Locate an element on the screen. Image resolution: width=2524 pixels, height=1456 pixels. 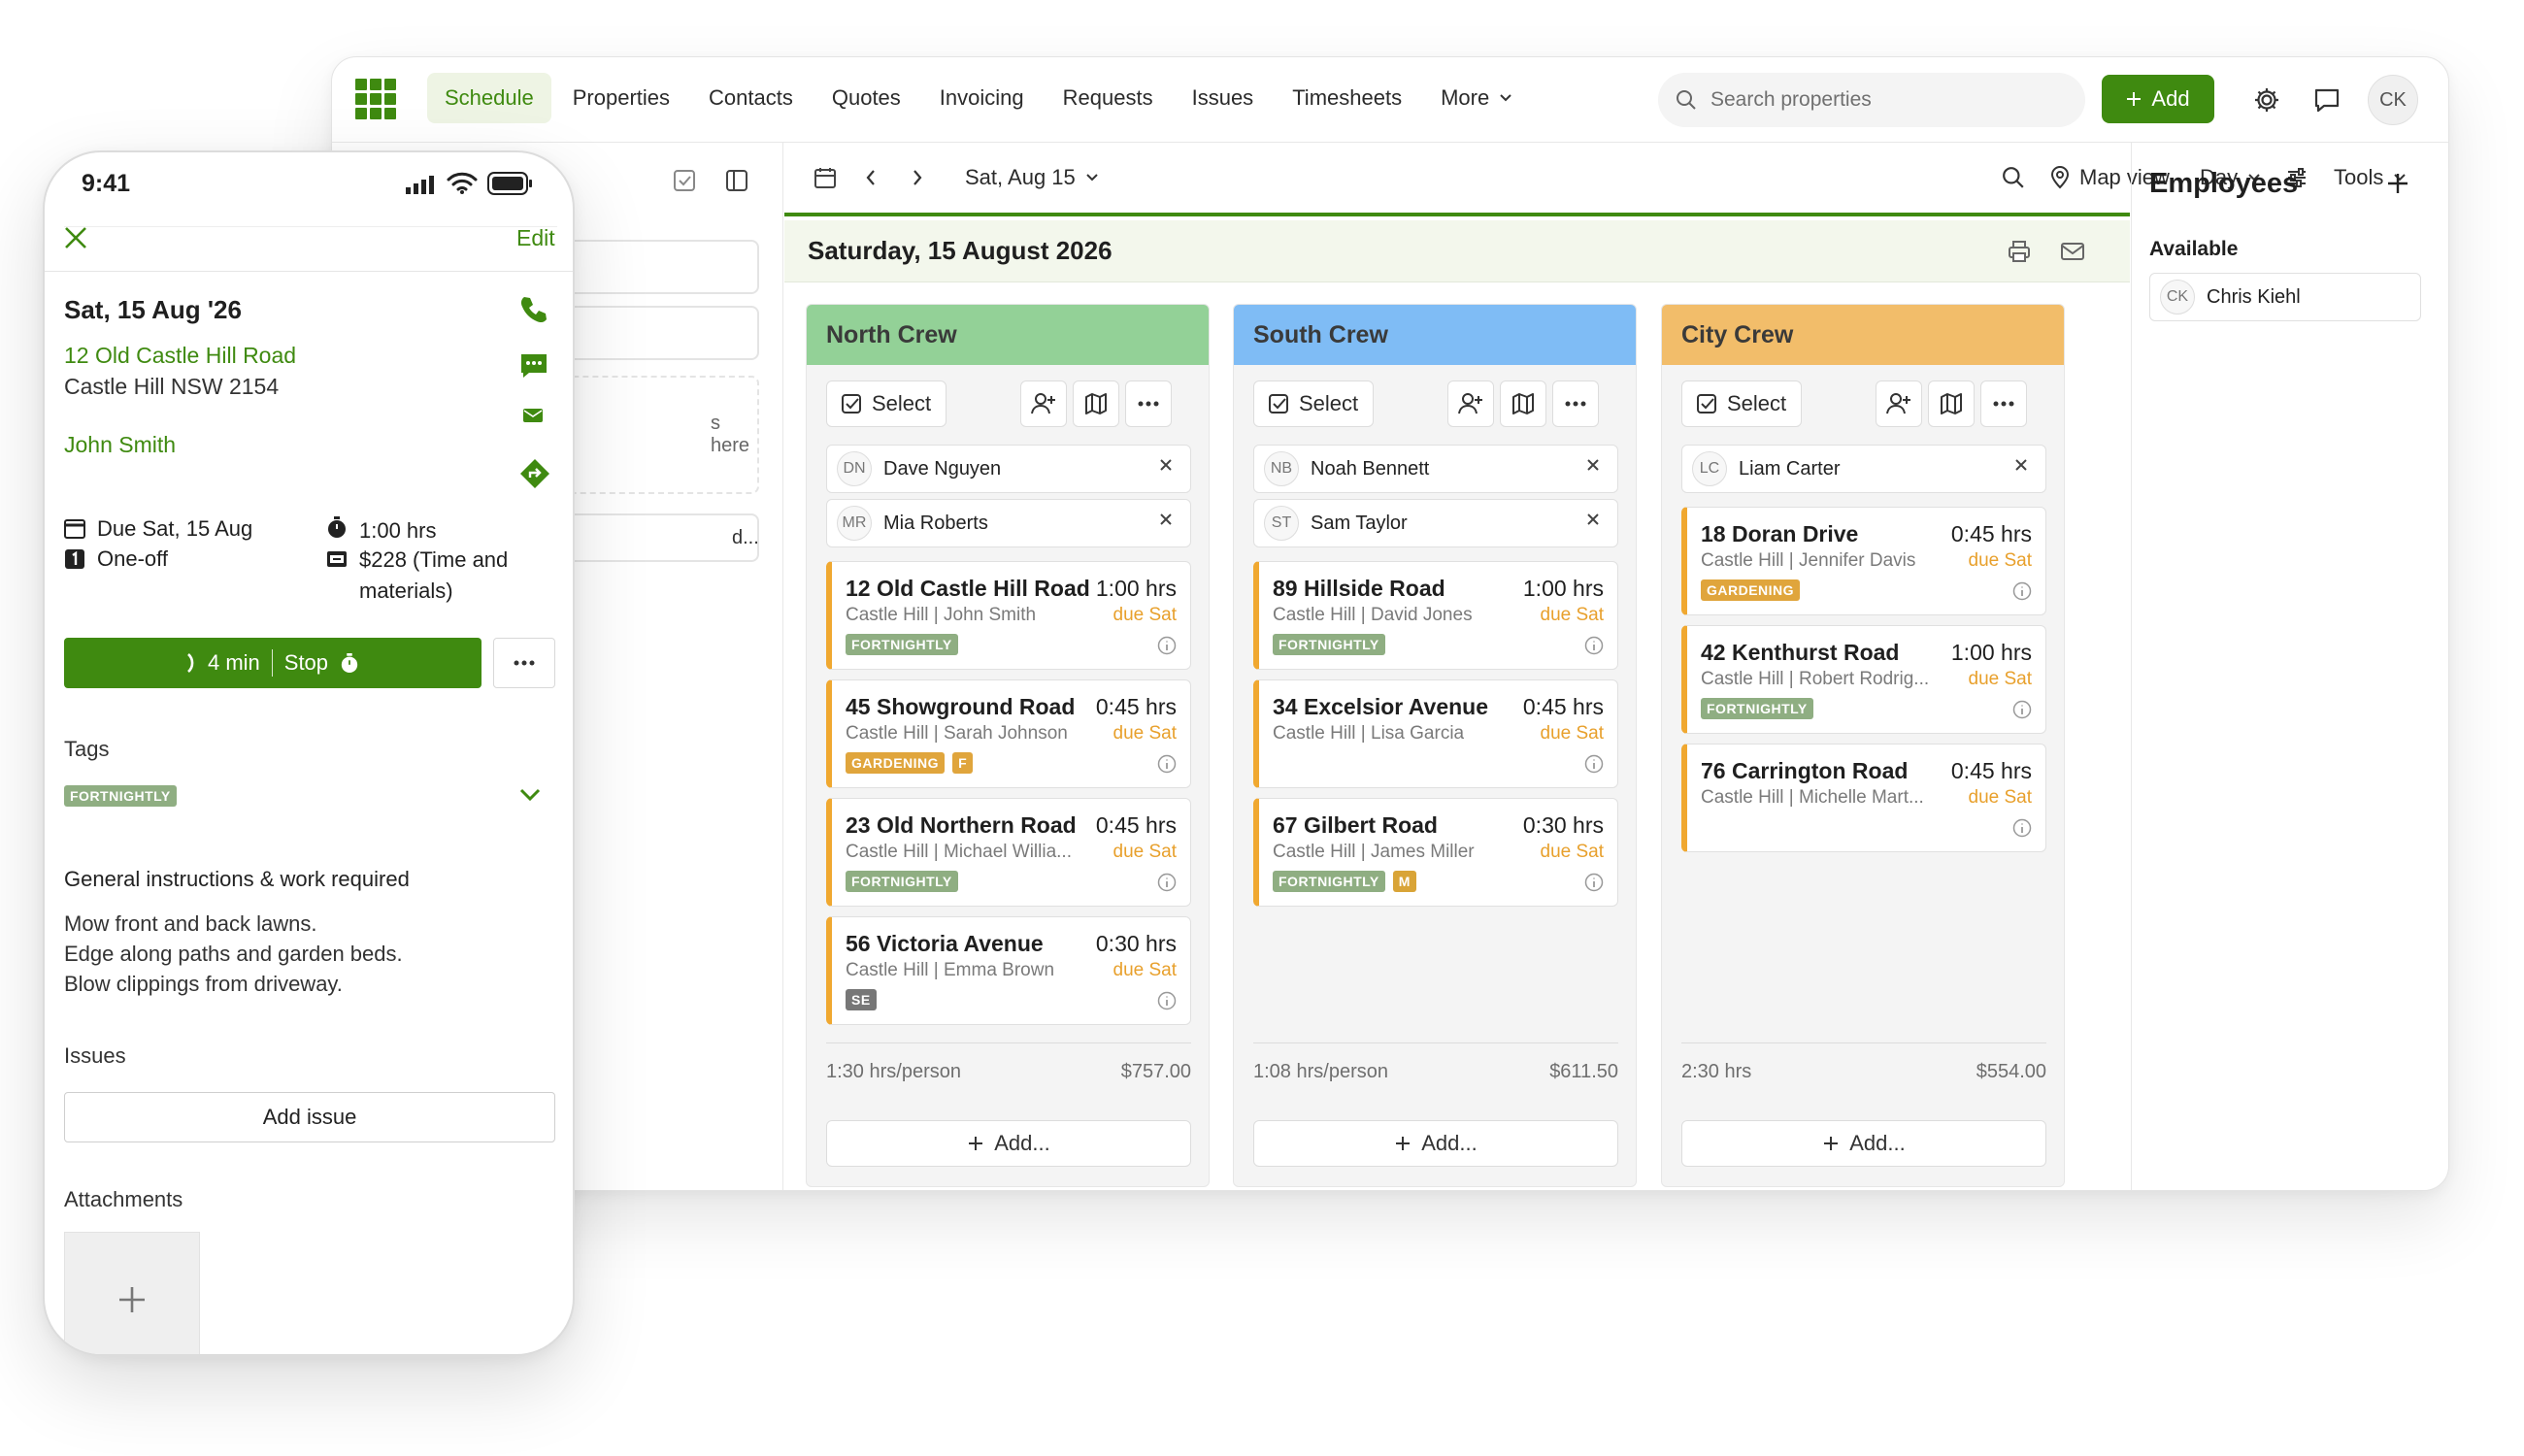
close-icon is located at coordinates (75, 237).